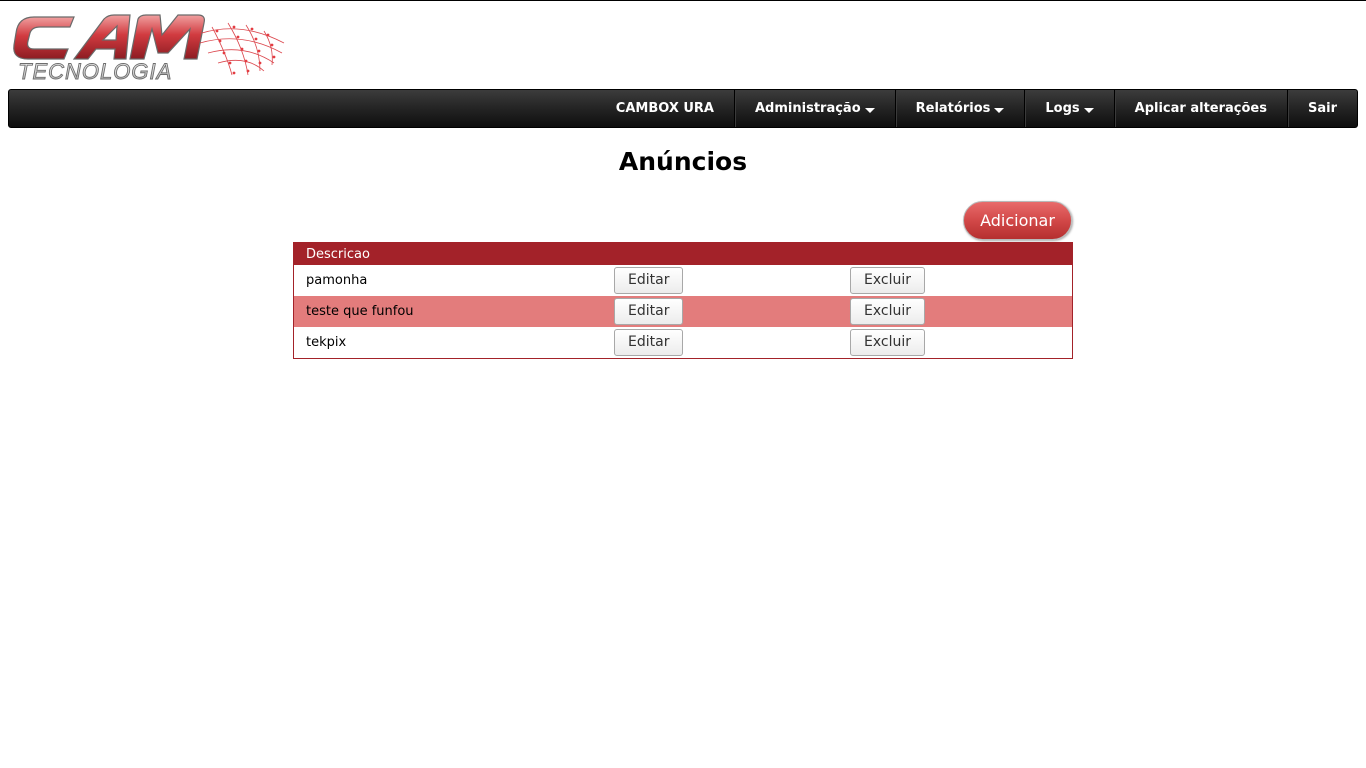 This screenshot has width=1366, height=768. I want to click on nav-aplicar-alteracoes-label: Aplicar alterações, so click(1200, 108).